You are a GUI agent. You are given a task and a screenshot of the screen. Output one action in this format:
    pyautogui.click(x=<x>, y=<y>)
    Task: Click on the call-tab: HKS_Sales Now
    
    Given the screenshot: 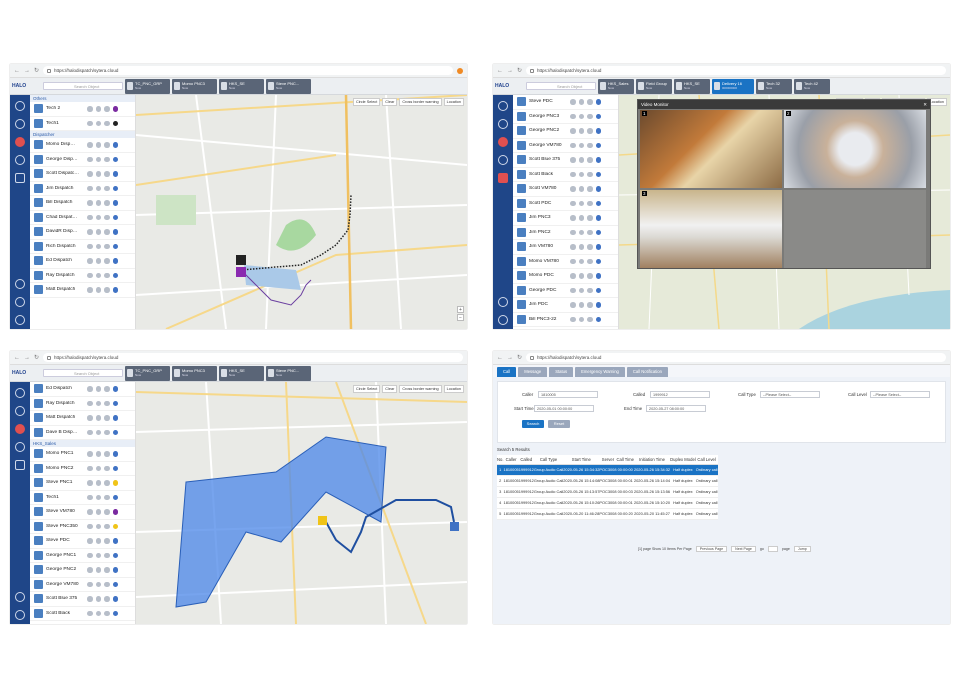 What is the action you would take?
    pyautogui.click(x=616, y=86)
    